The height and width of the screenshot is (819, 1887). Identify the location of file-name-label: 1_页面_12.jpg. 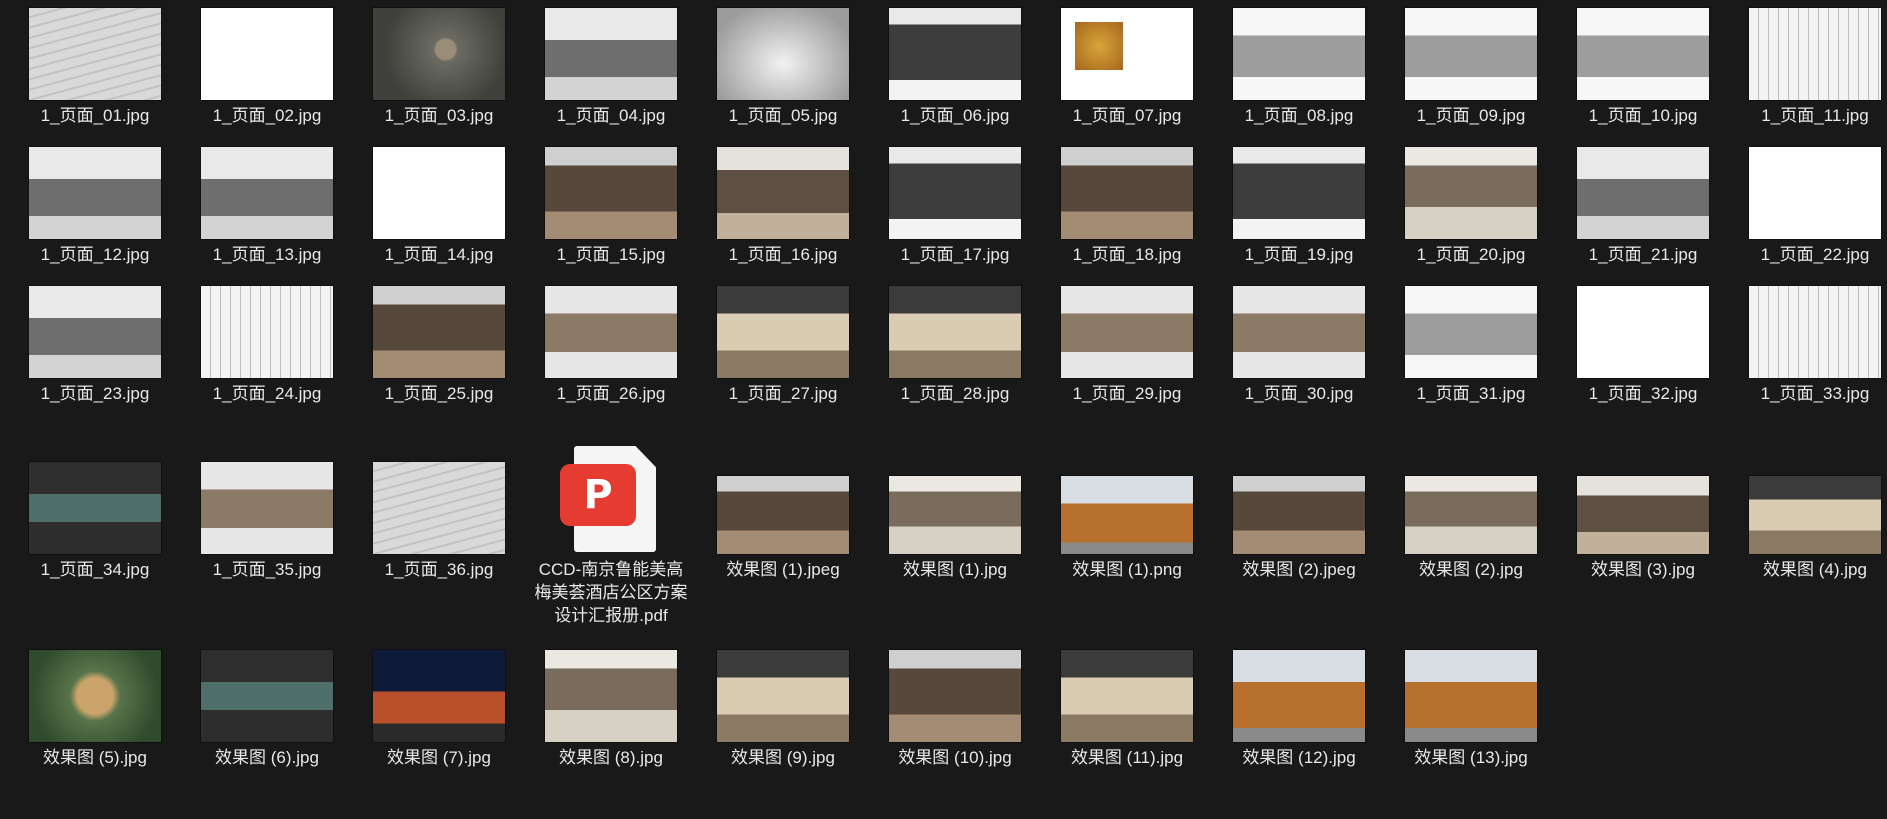
(95, 254).